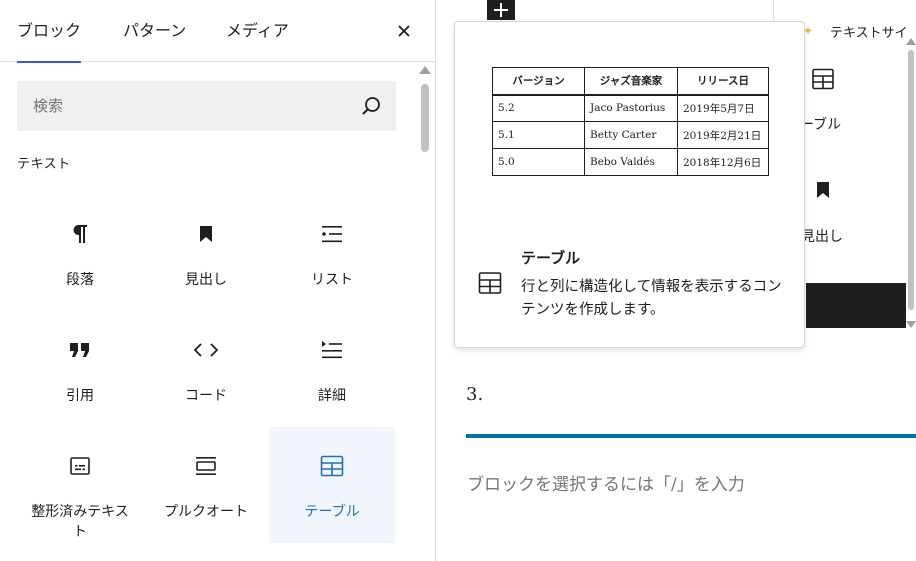  I want to click on list-icon, so click(332, 234).